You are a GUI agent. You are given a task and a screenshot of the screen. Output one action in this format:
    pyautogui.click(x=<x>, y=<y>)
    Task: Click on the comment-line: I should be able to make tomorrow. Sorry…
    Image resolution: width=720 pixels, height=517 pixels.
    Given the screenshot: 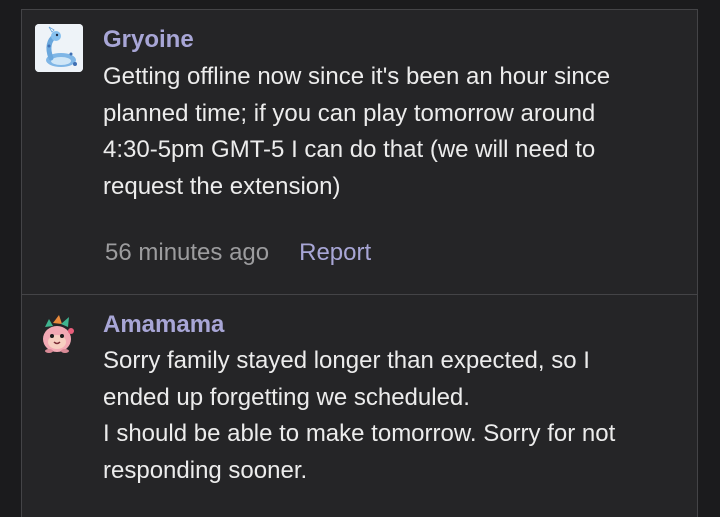 What is the action you would take?
    pyautogui.click(x=359, y=433)
    